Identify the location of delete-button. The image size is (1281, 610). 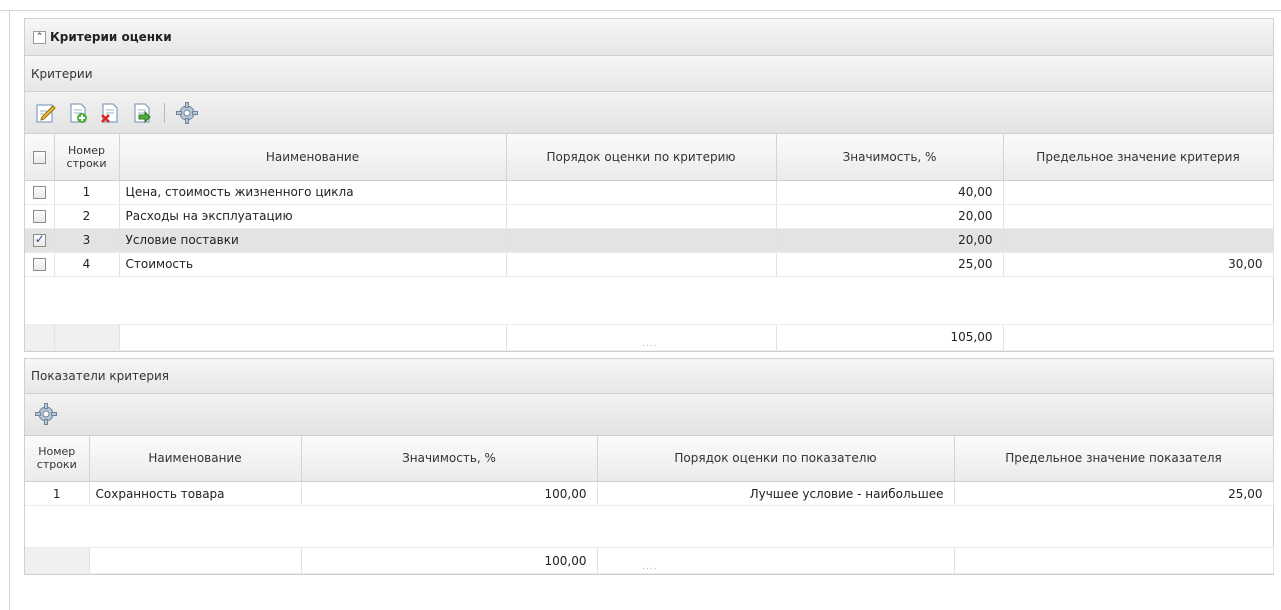
(110, 113).